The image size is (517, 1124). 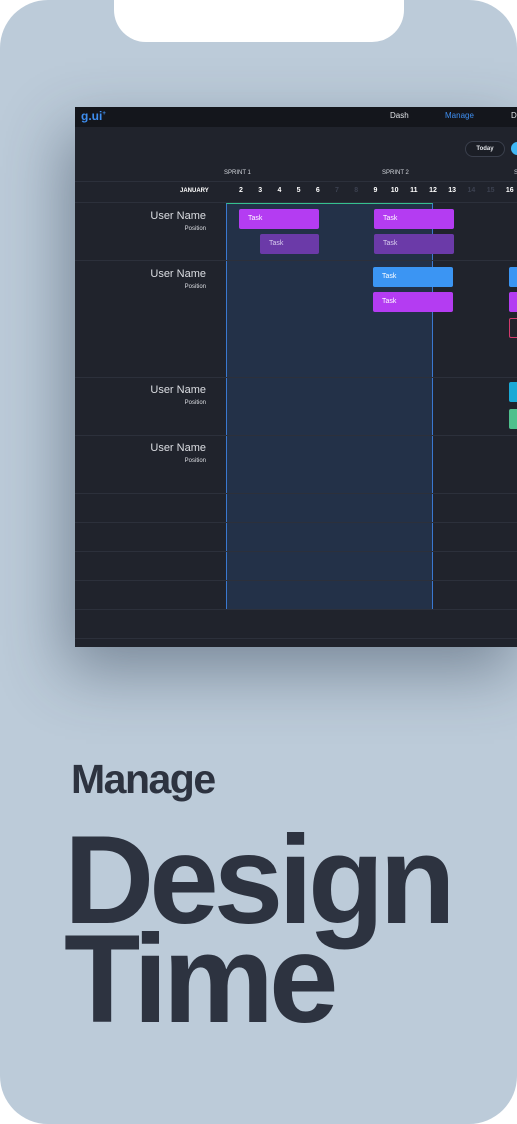 What do you see at coordinates (298, 190) in the screenshot?
I see `day-label: 5` at bounding box center [298, 190].